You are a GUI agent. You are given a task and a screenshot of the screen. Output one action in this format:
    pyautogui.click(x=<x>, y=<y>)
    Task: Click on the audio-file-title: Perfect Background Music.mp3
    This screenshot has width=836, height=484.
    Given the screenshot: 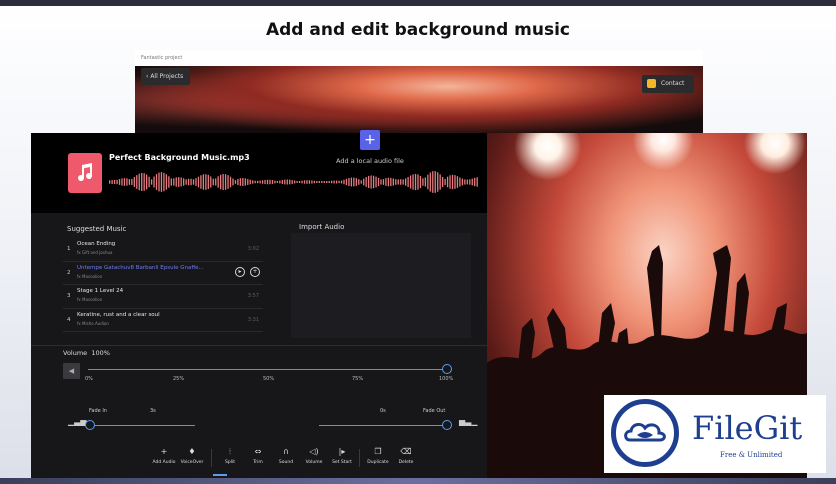 What is the action you would take?
    pyautogui.click(x=179, y=157)
    